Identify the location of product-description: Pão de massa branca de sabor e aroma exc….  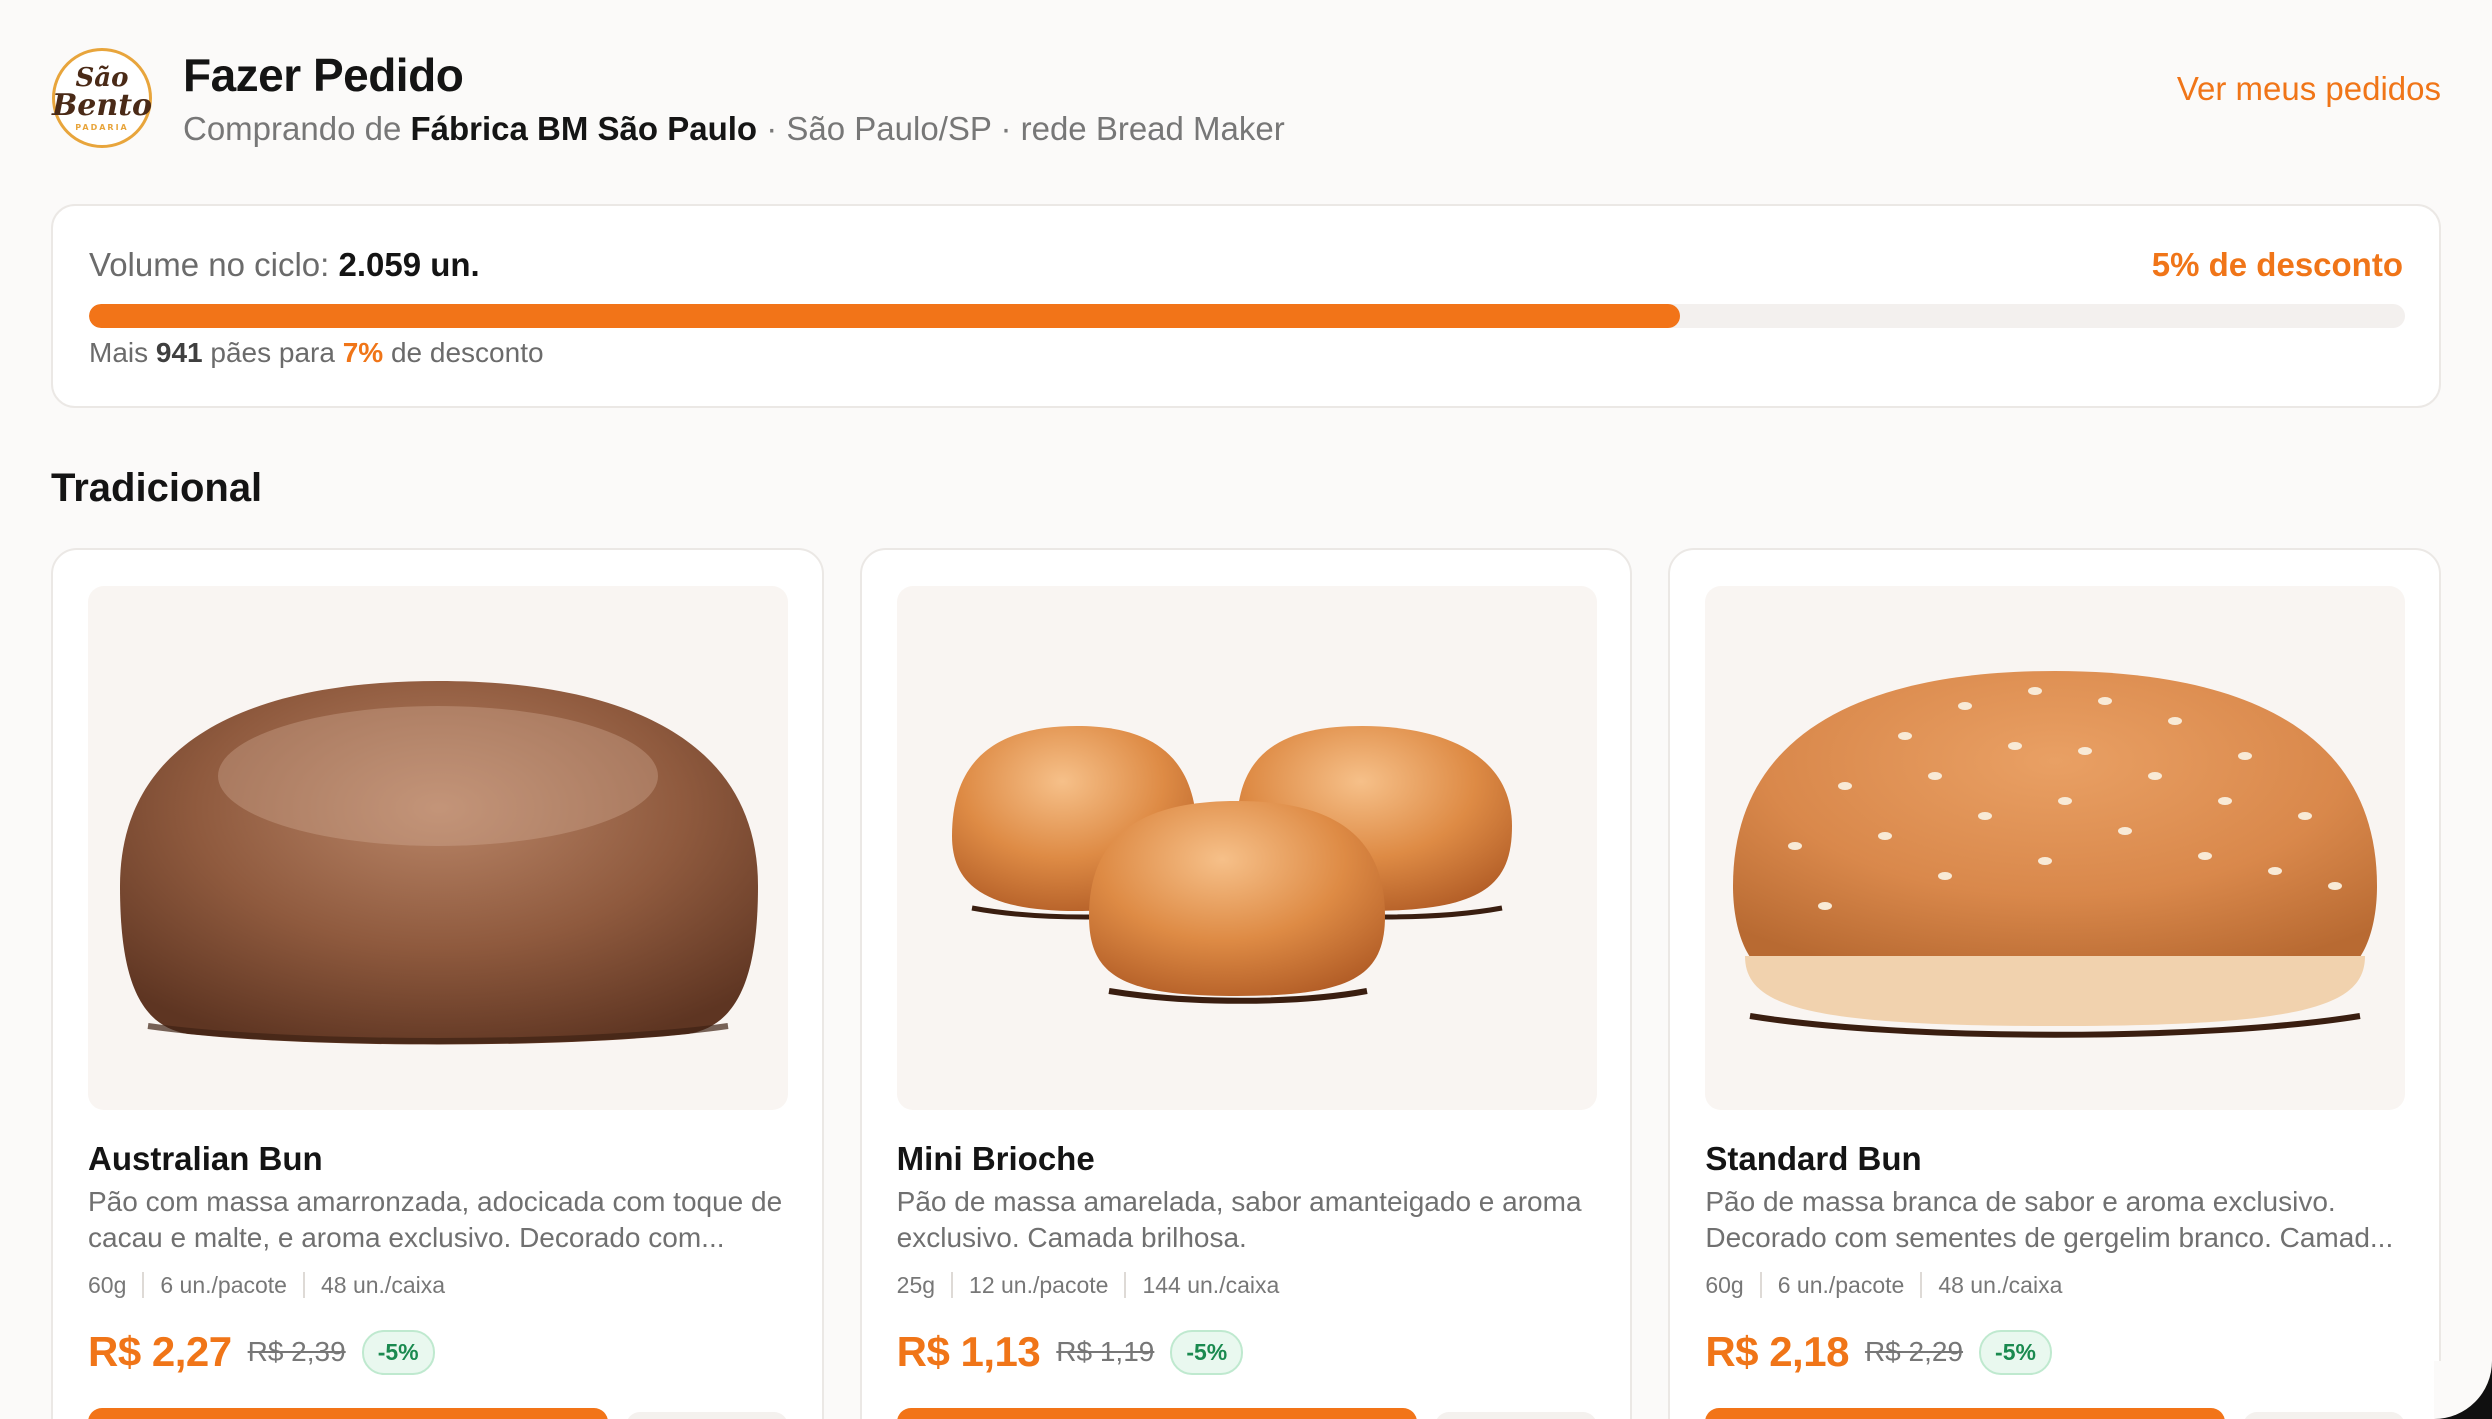
(2049, 1219).